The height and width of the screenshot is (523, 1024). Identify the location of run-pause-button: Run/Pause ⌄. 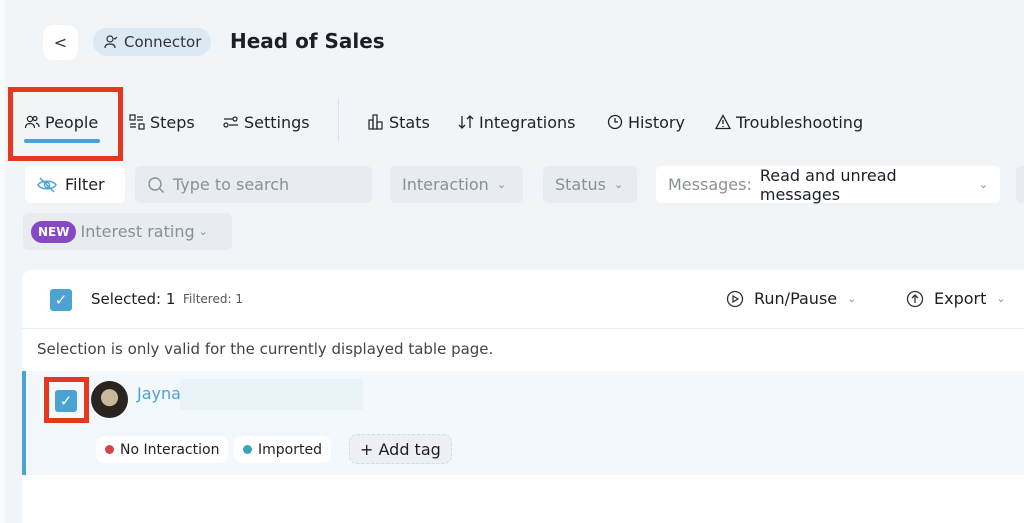
(791, 298).